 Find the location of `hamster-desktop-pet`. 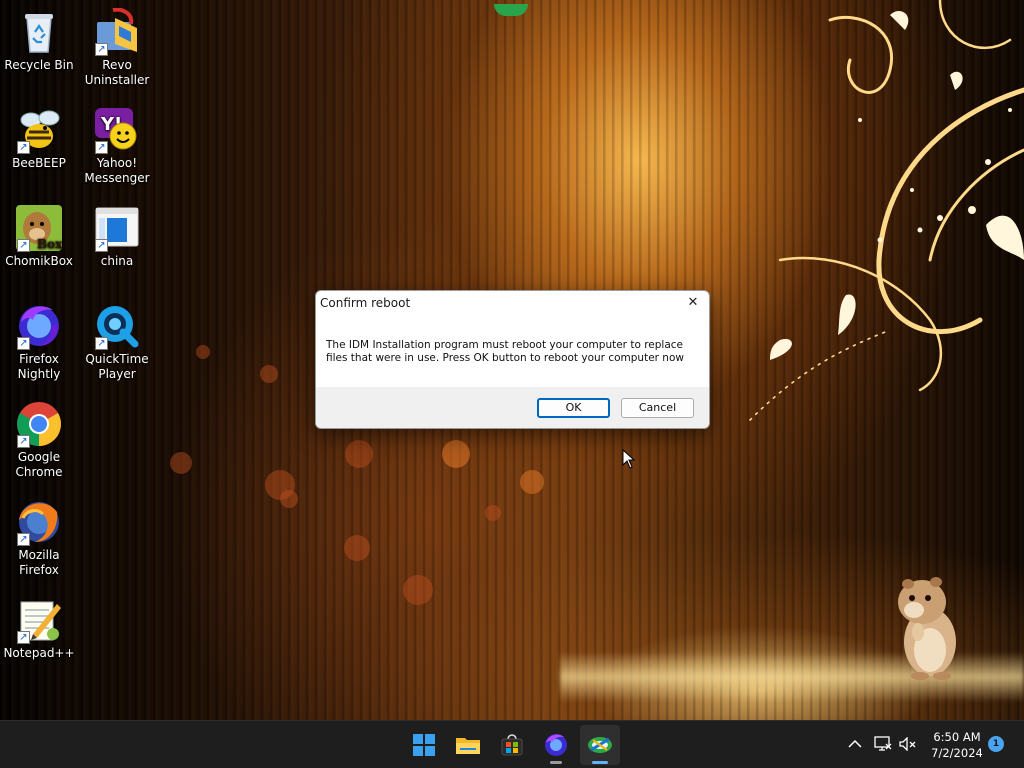

hamster-desktop-pet is located at coordinates (927, 628).